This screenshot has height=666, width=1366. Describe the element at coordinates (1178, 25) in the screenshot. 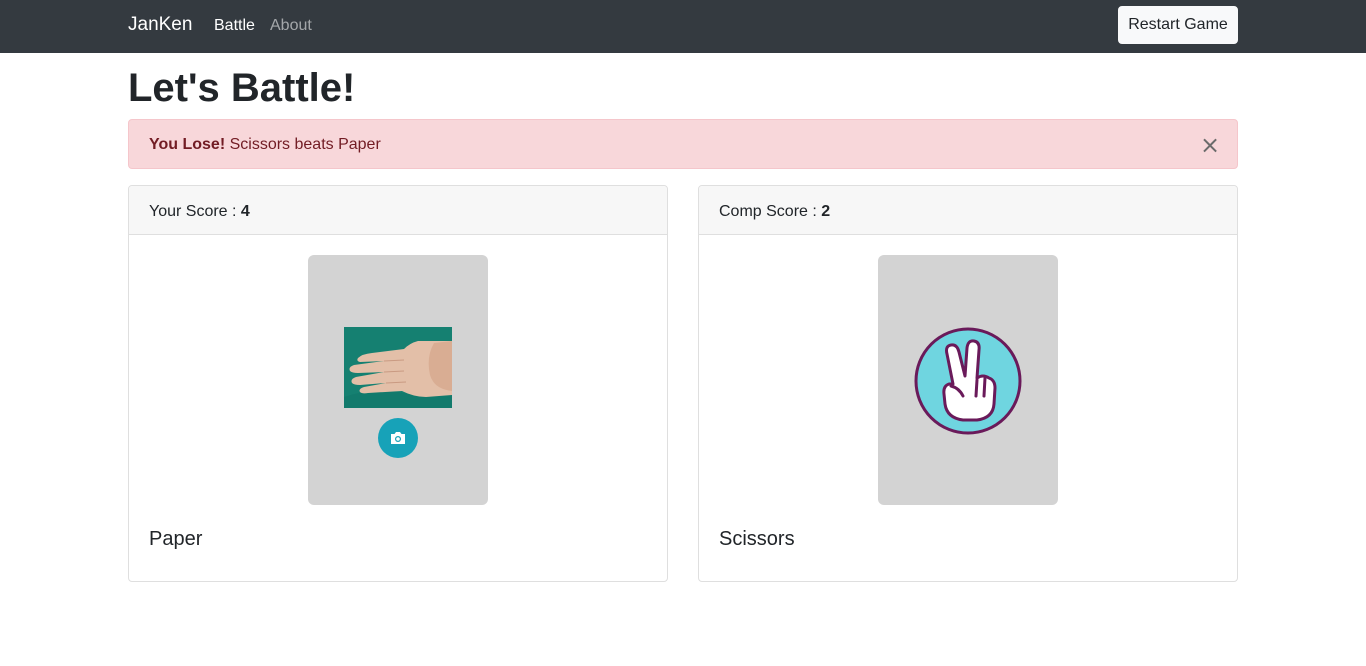

I see `restart-game-button: Restart Game` at that location.